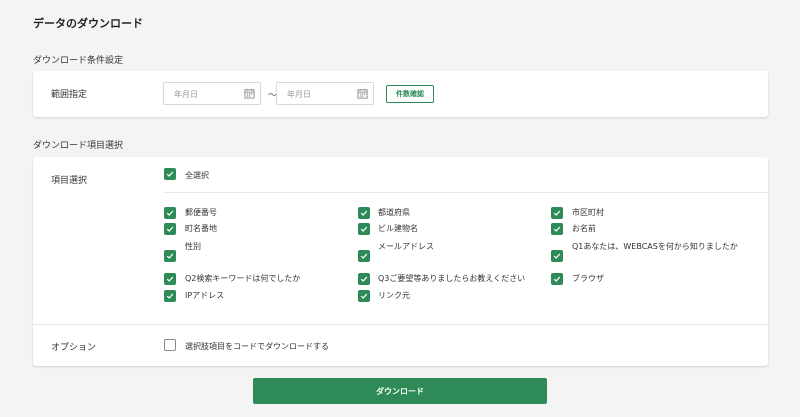  I want to click on field-checkbox-q3, so click(364, 279).